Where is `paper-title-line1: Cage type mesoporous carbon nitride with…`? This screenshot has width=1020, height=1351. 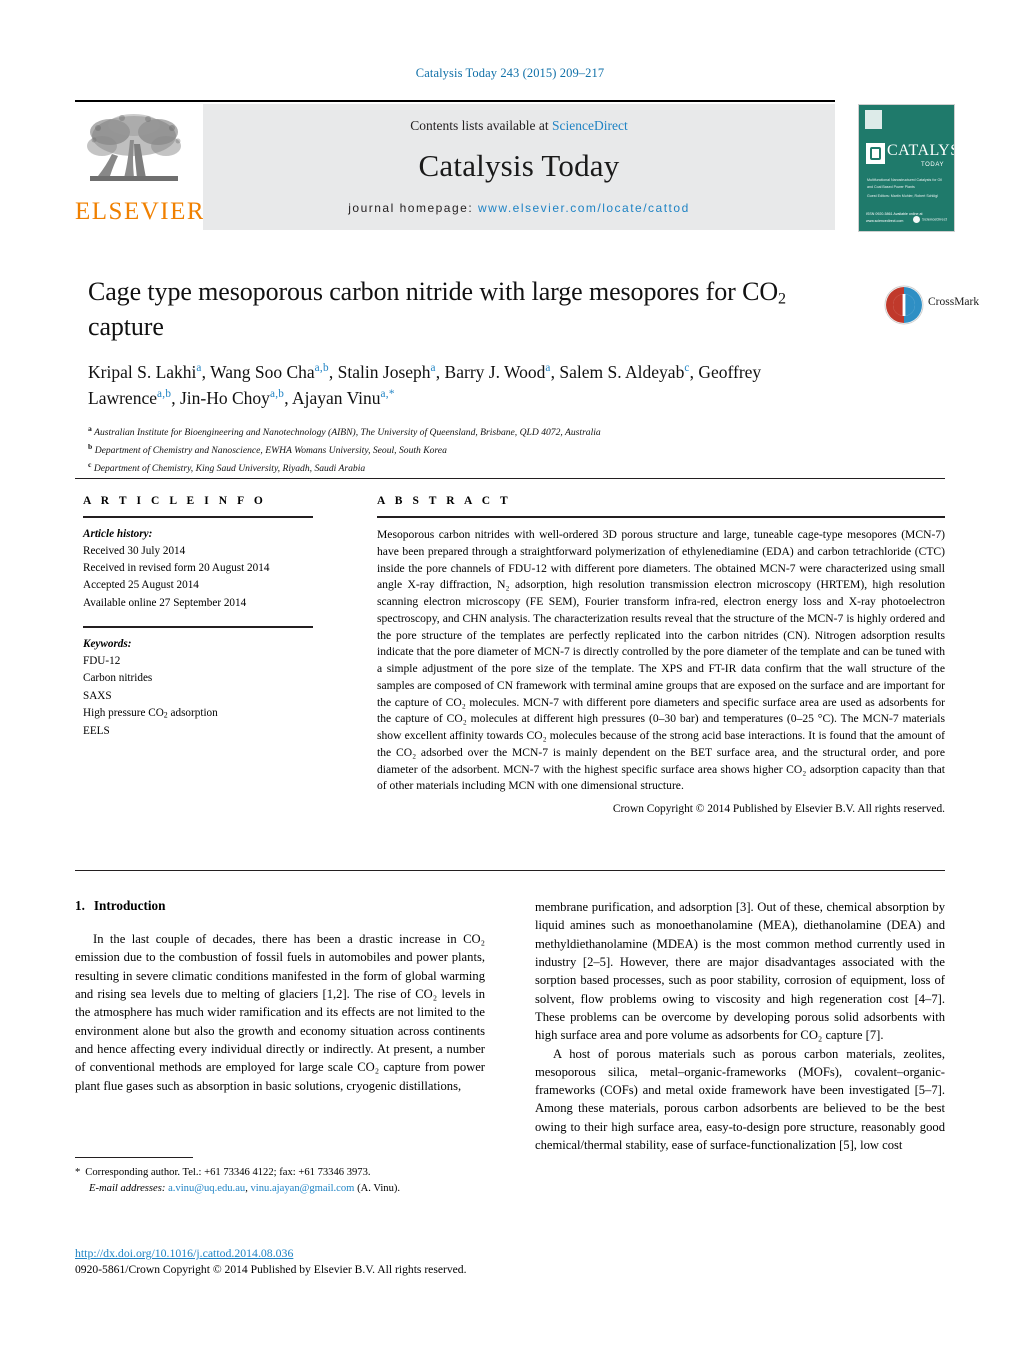
paper-title-line1: Cage type mesoporous carbon nitride with… is located at coordinates (433, 291).